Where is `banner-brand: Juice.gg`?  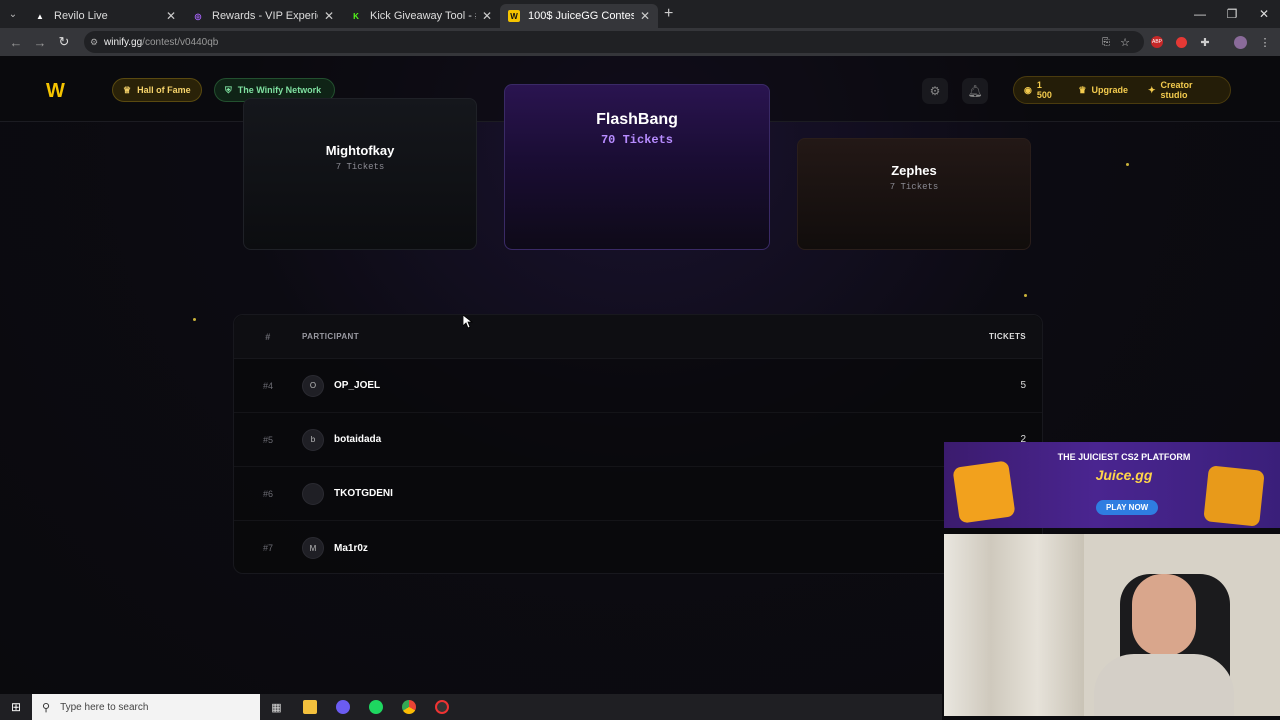 banner-brand: Juice.gg is located at coordinates (1124, 475).